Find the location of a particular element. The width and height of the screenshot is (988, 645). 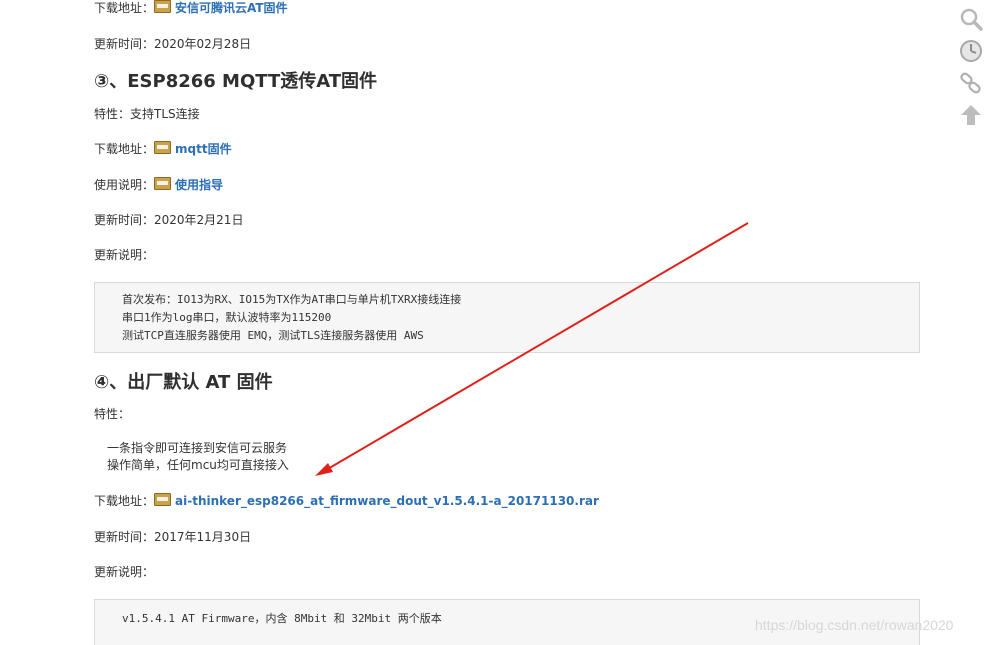

usage-link: 使用指导 is located at coordinates (199, 185).